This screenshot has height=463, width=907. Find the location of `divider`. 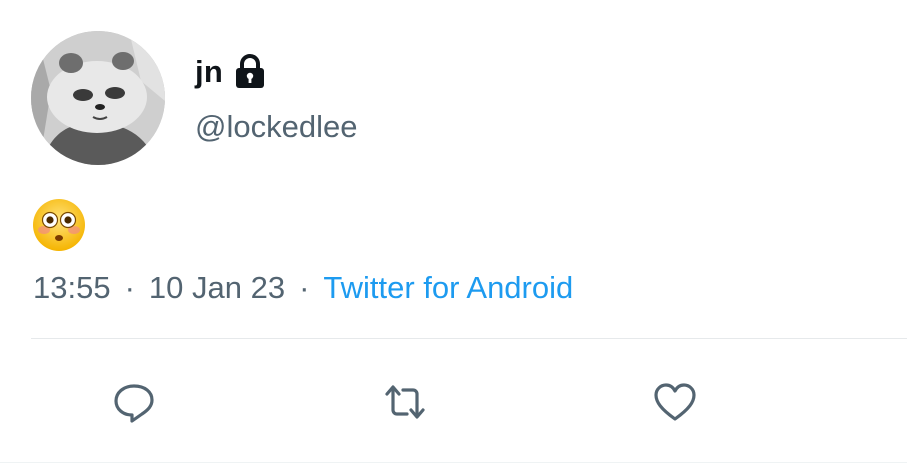

divider is located at coordinates (469, 338).